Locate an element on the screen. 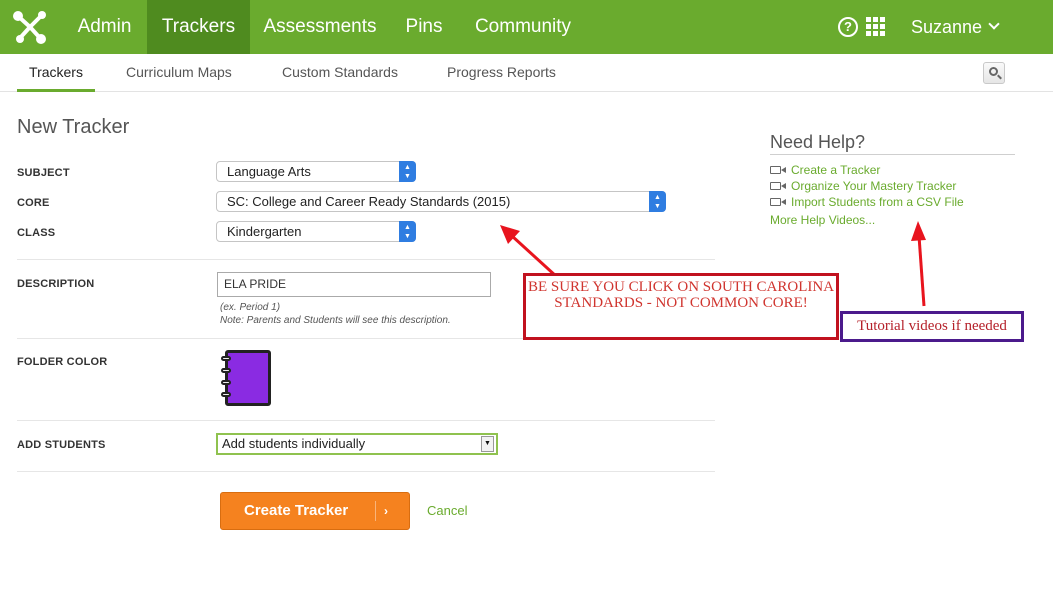 Image resolution: width=1053 pixels, height=615 pixels. create-tracker-button: Create Tracker › is located at coordinates (315, 511).